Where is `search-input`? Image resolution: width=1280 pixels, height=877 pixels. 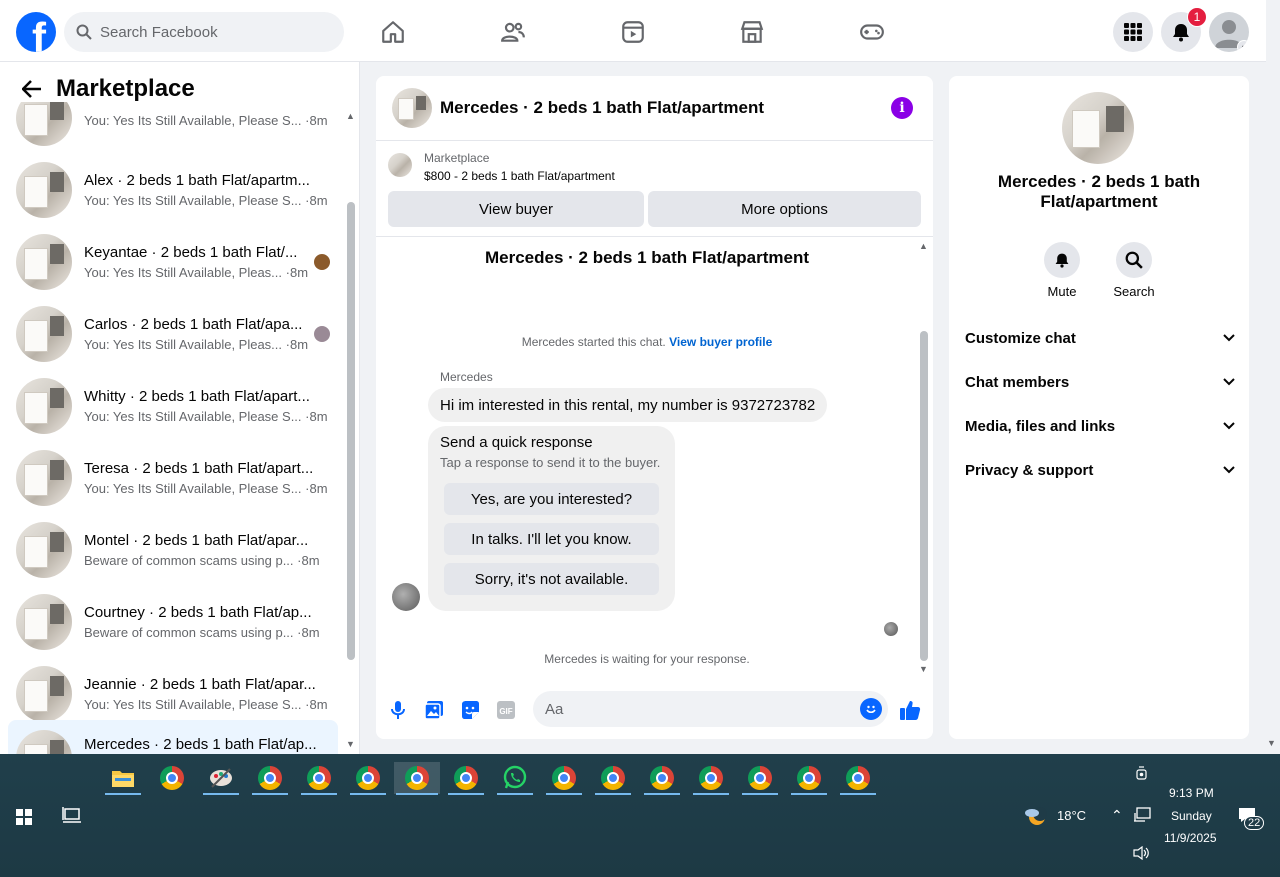
search-input is located at coordinates (210, 32).